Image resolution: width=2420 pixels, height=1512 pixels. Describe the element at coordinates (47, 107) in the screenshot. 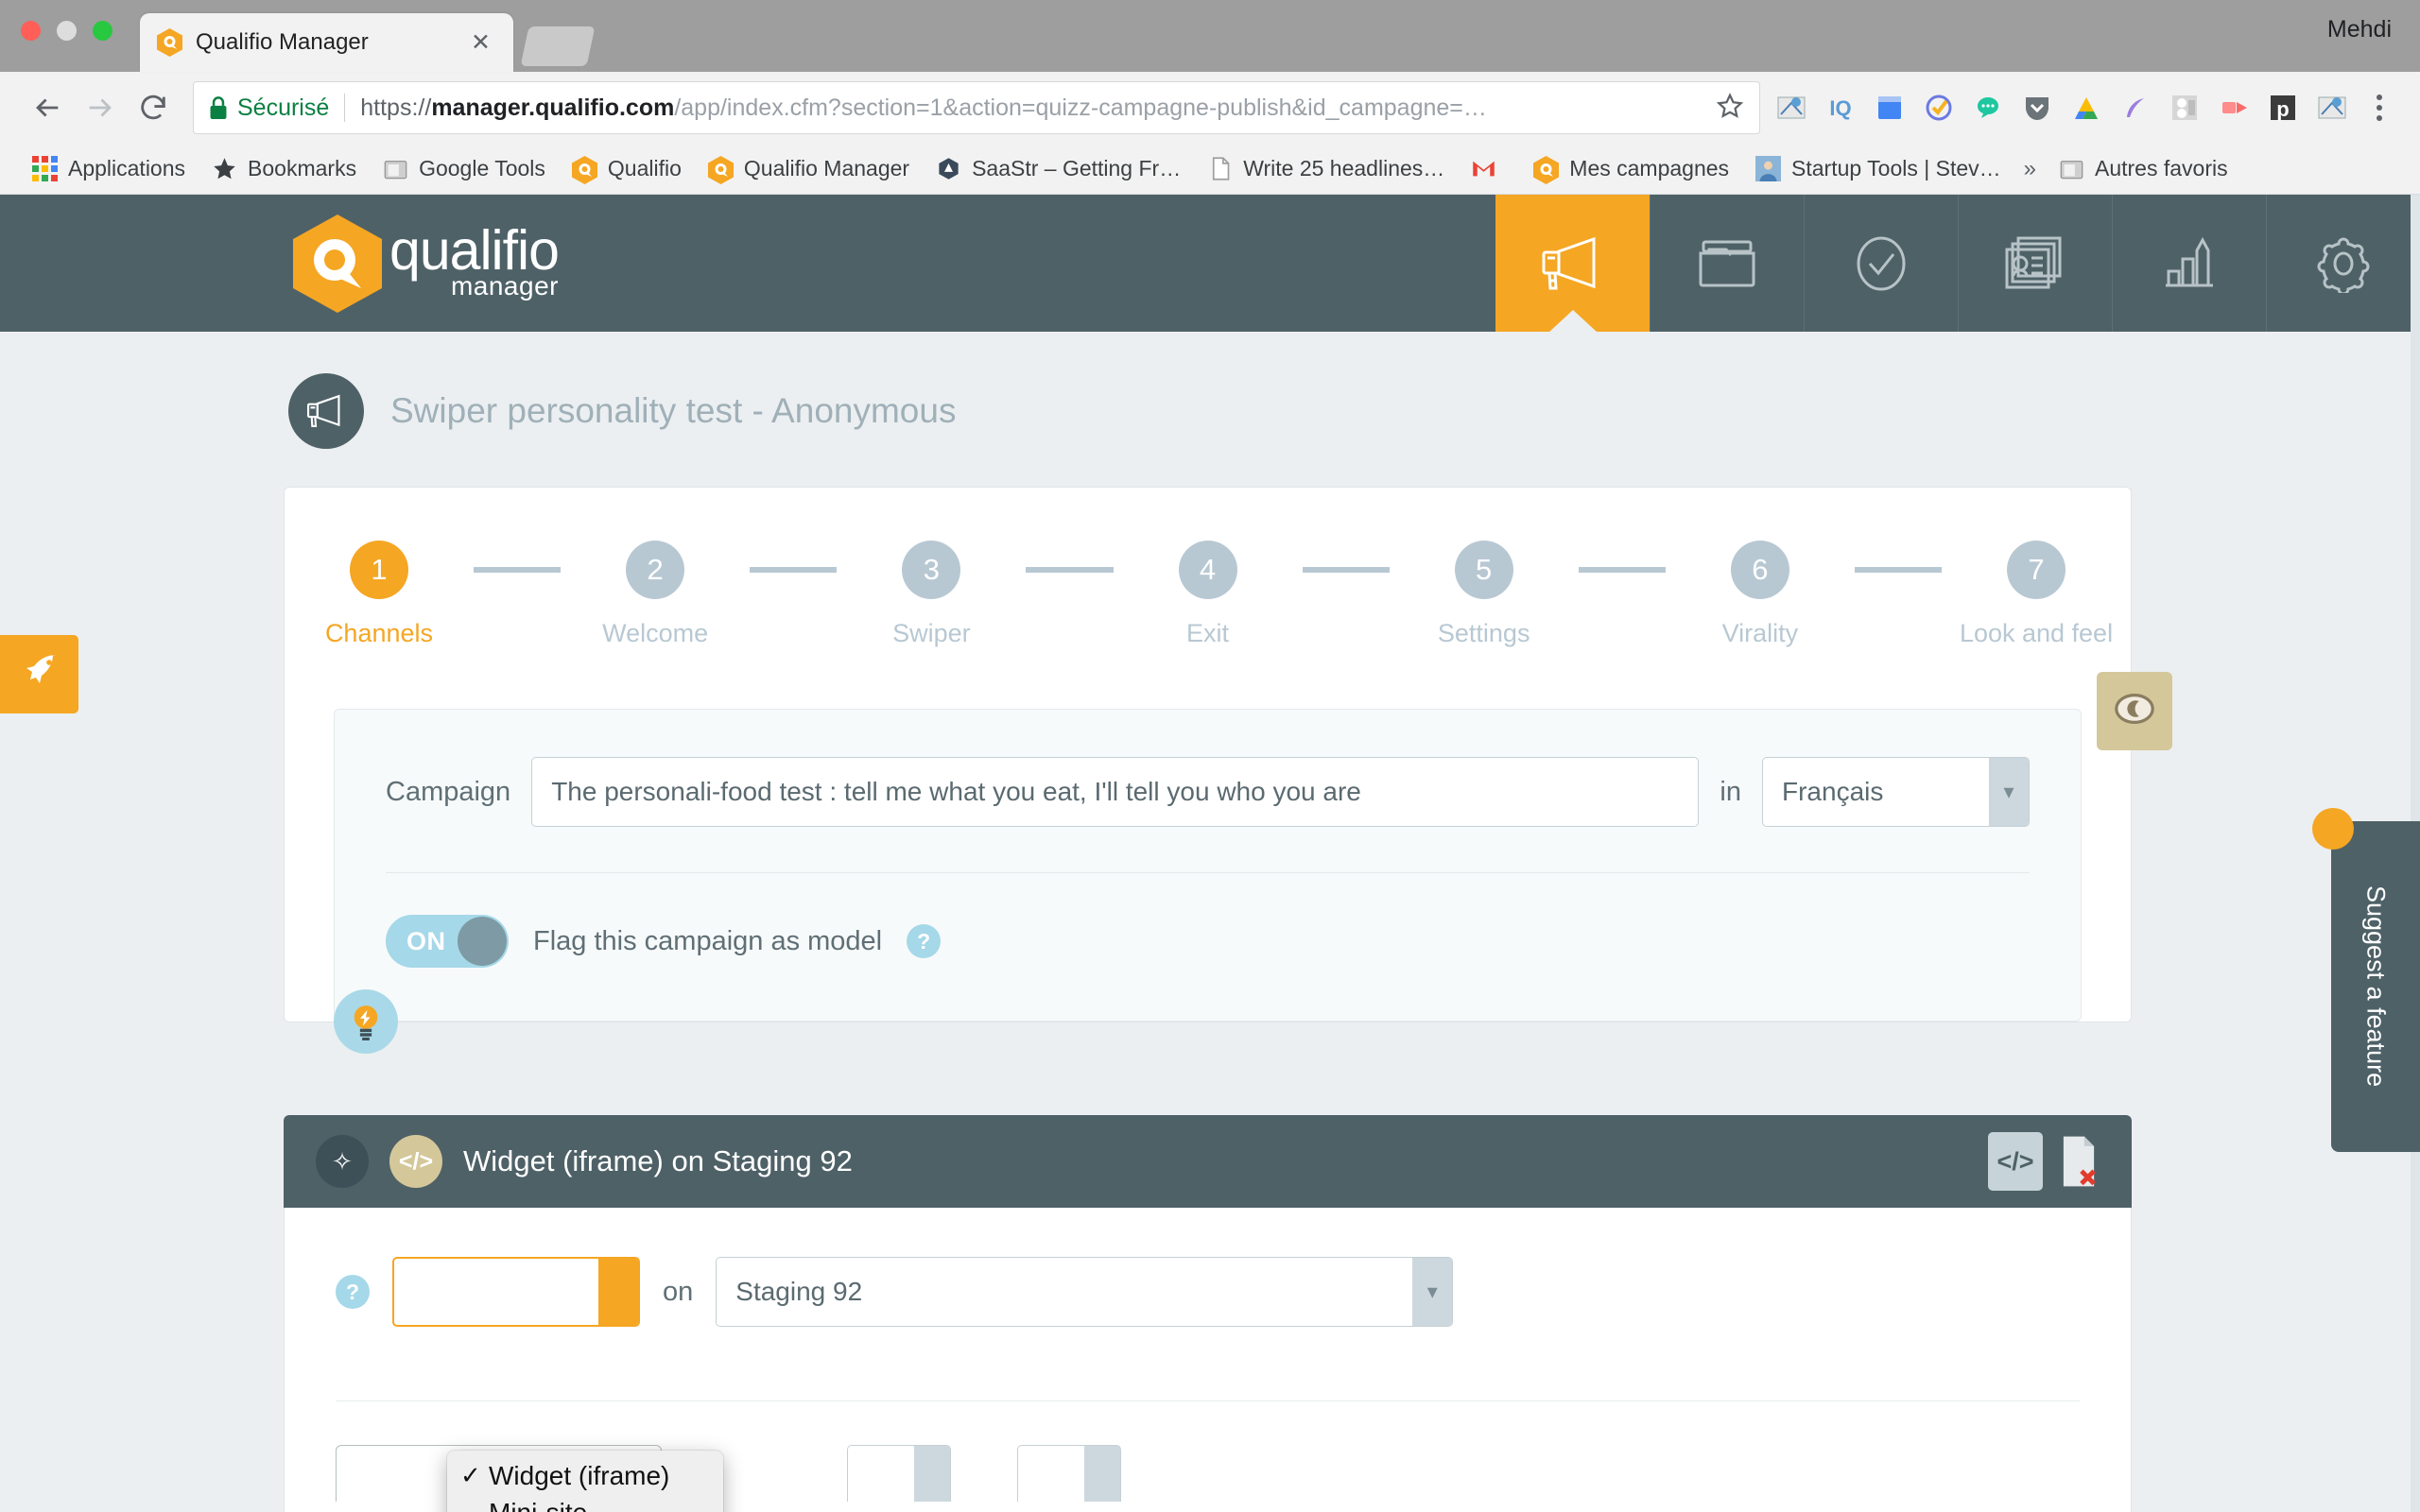

I see `back-icon` at that location.